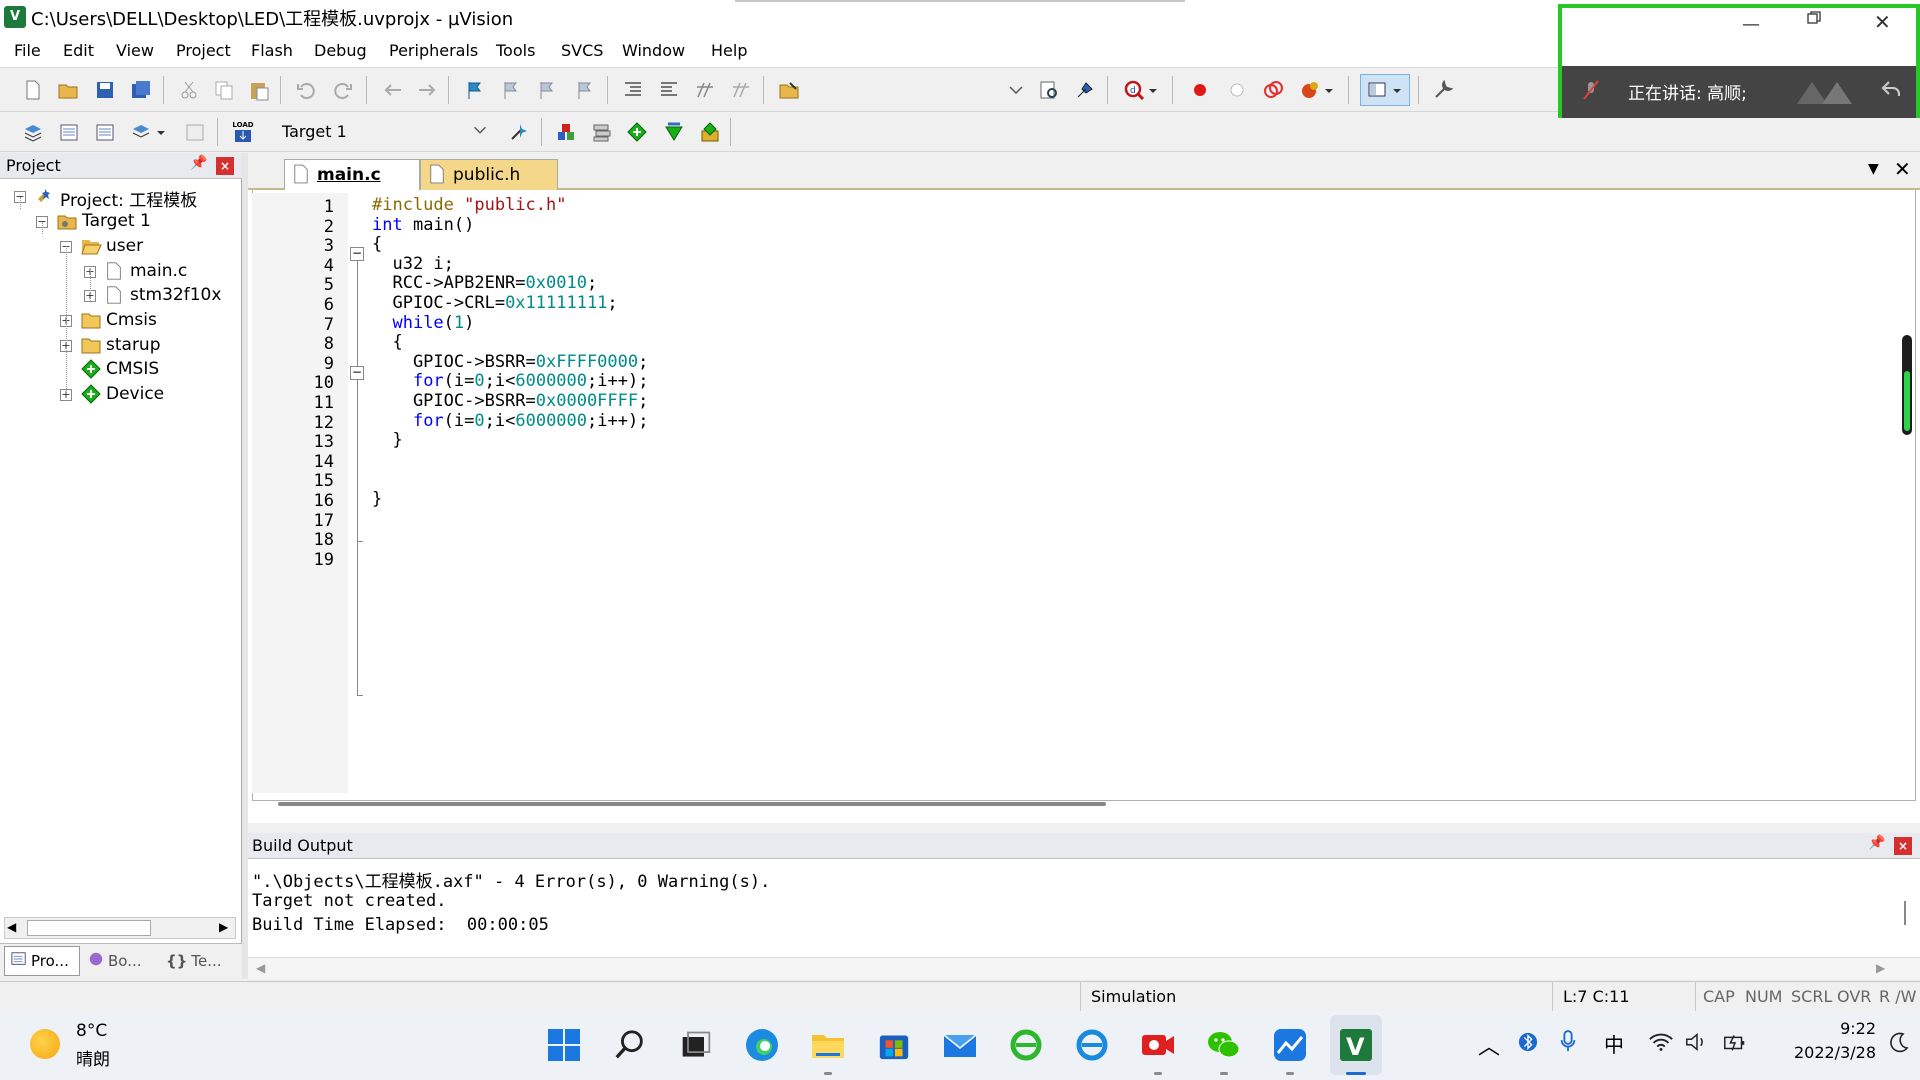 This screenshot has height=1080, width=1920. What do you see at coordinates (1614, 1043) in the screenshot?
I see `ime-indicator: 中` at bounding box center [1614, 1043].